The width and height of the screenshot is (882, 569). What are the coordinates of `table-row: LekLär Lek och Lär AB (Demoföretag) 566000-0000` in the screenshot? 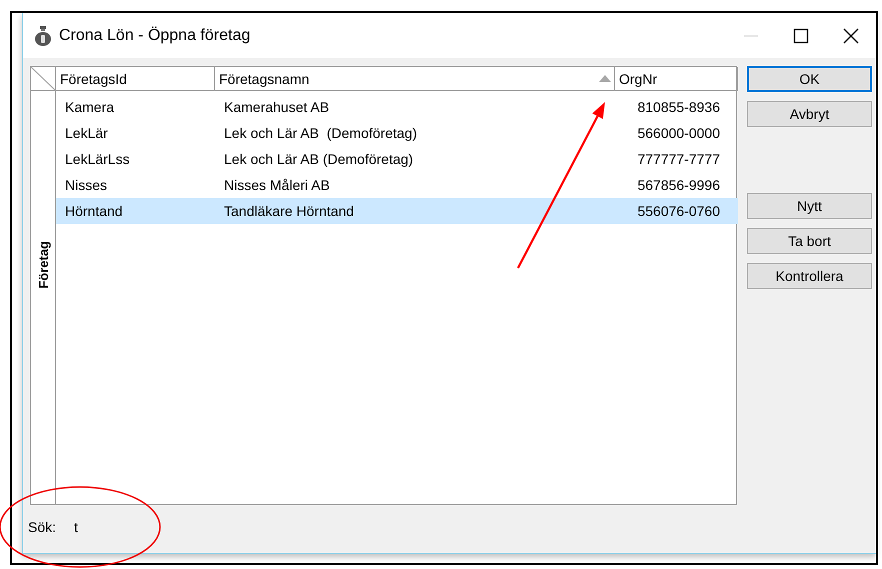 It's located at (397, 133).